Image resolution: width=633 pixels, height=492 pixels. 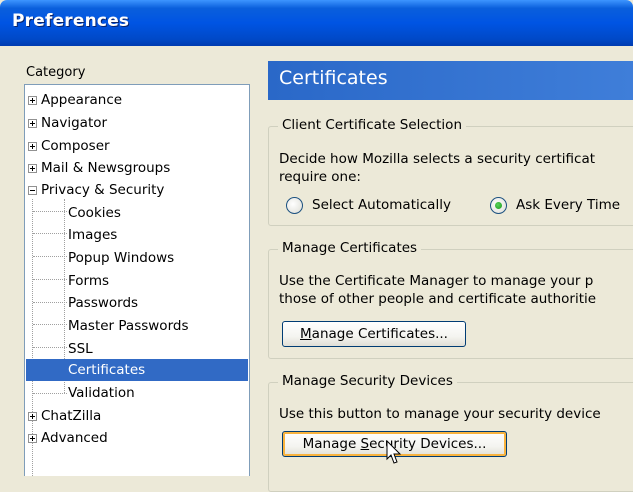 What do you see at coordinates (71, 416) in the screenshot?
I see `tree-item-label: ChatZilla` at bounding box center [71, 416].